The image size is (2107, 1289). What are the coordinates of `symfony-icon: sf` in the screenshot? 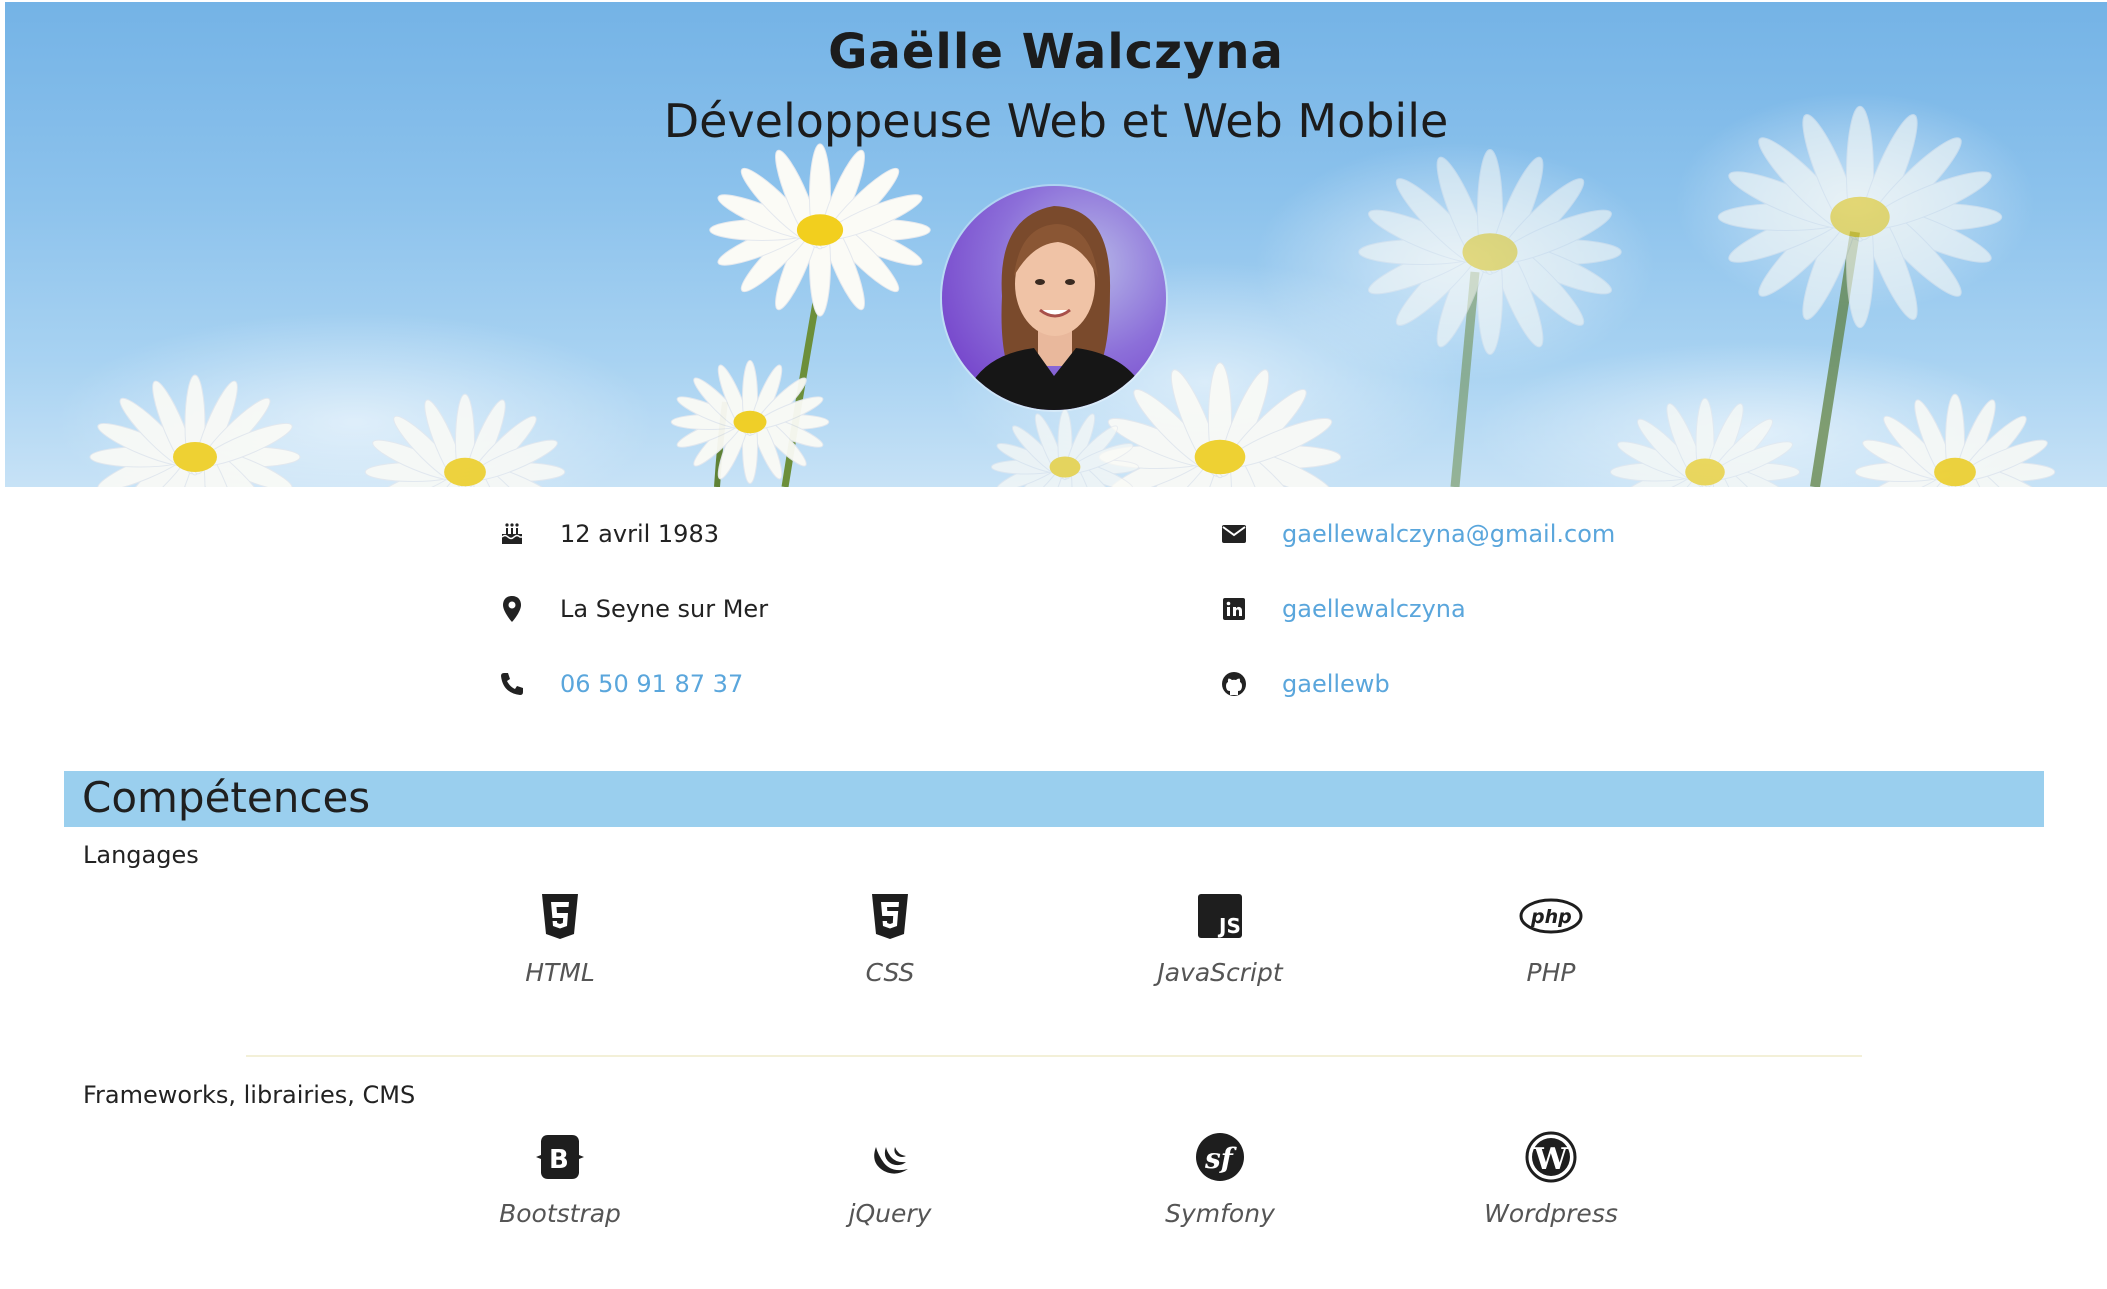 It's located at (1220, 1157).